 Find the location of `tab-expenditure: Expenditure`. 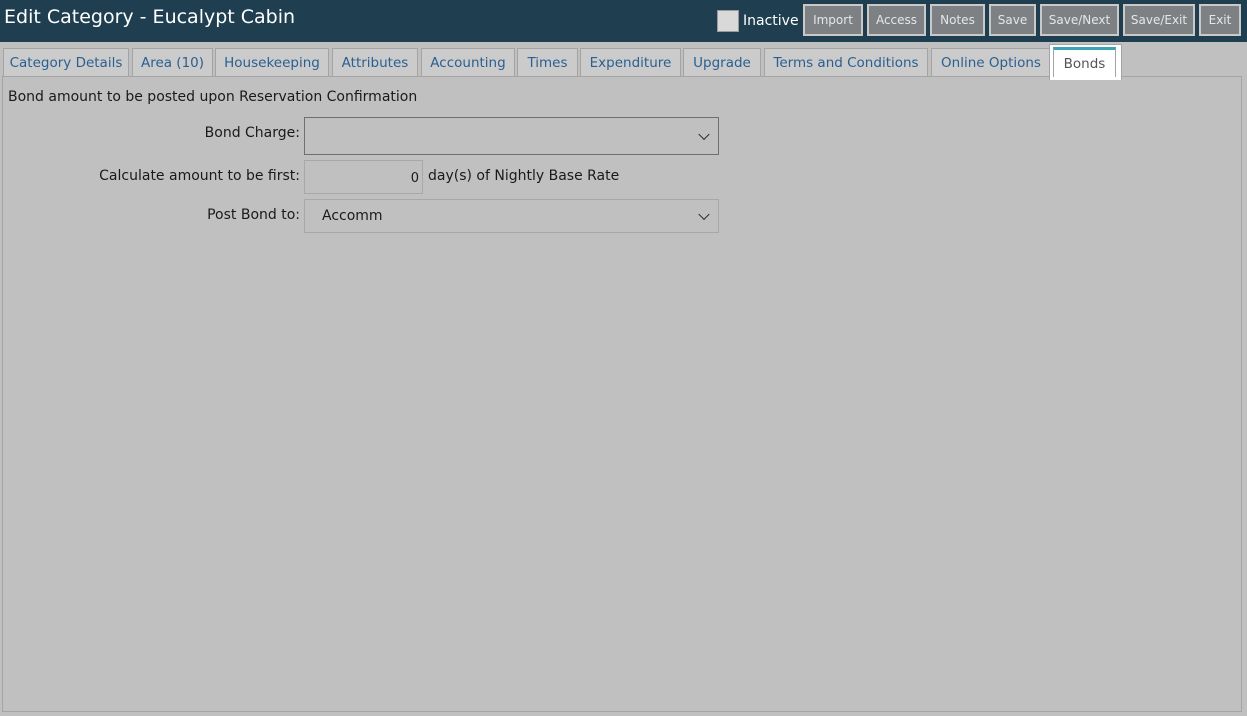

tab-expenditure: Expenditure is located at coordinates (630, 62).